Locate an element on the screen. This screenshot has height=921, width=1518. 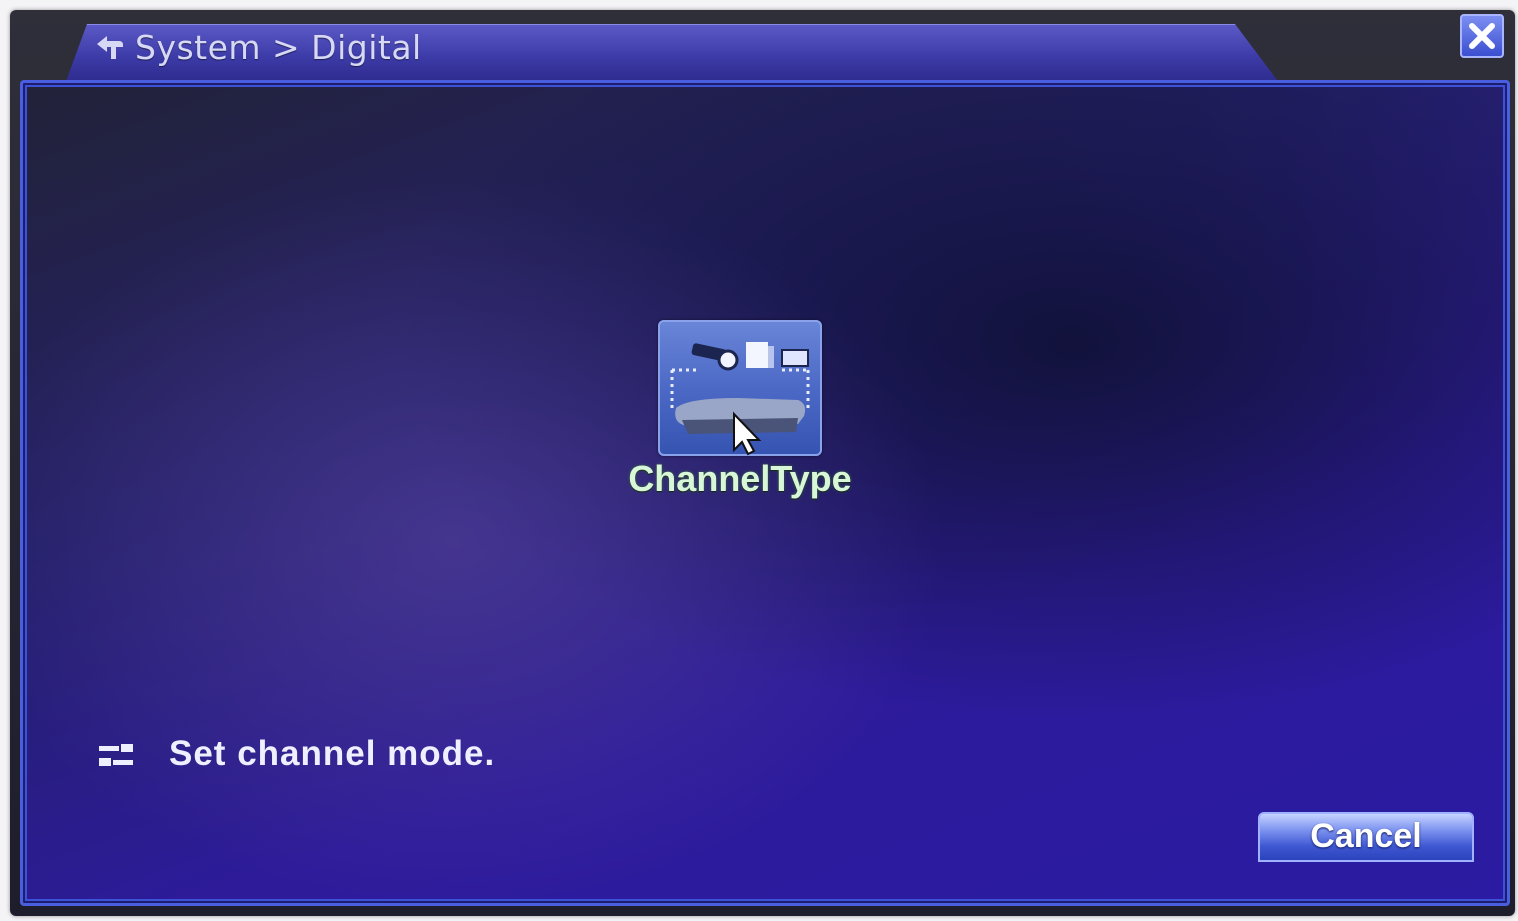
channel-type-menu-item: ChannelType is located at coordinates (740, 415).